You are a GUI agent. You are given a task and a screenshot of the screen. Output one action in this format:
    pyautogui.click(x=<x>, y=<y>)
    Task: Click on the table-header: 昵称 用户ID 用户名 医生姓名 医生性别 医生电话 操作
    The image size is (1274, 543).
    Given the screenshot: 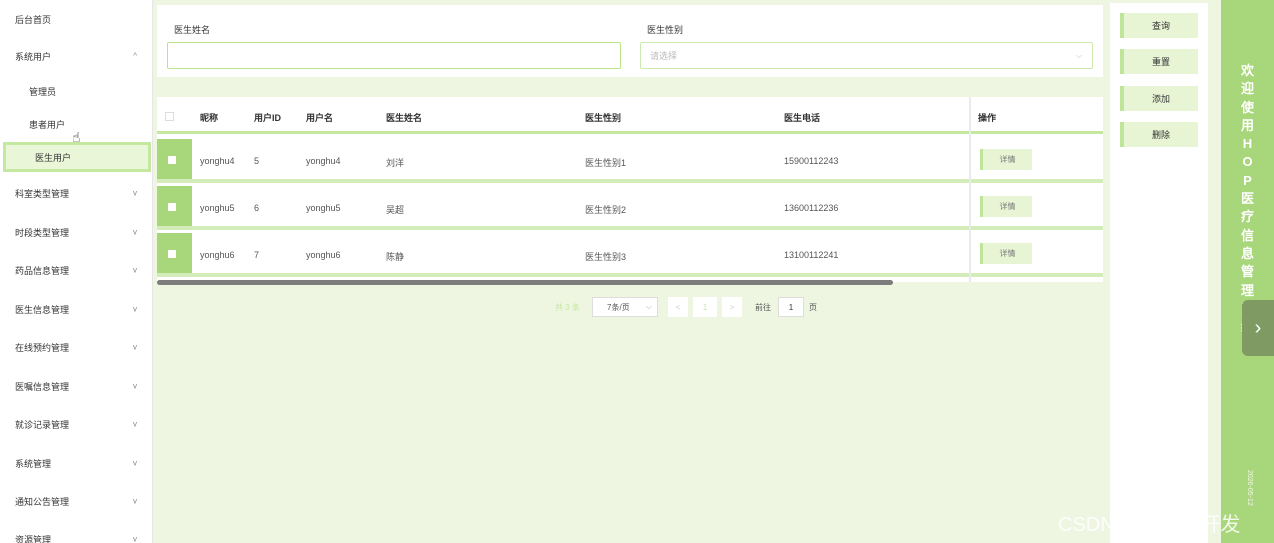 What is the action you would take?
    pyautogui.click(x=630, y=115)
    